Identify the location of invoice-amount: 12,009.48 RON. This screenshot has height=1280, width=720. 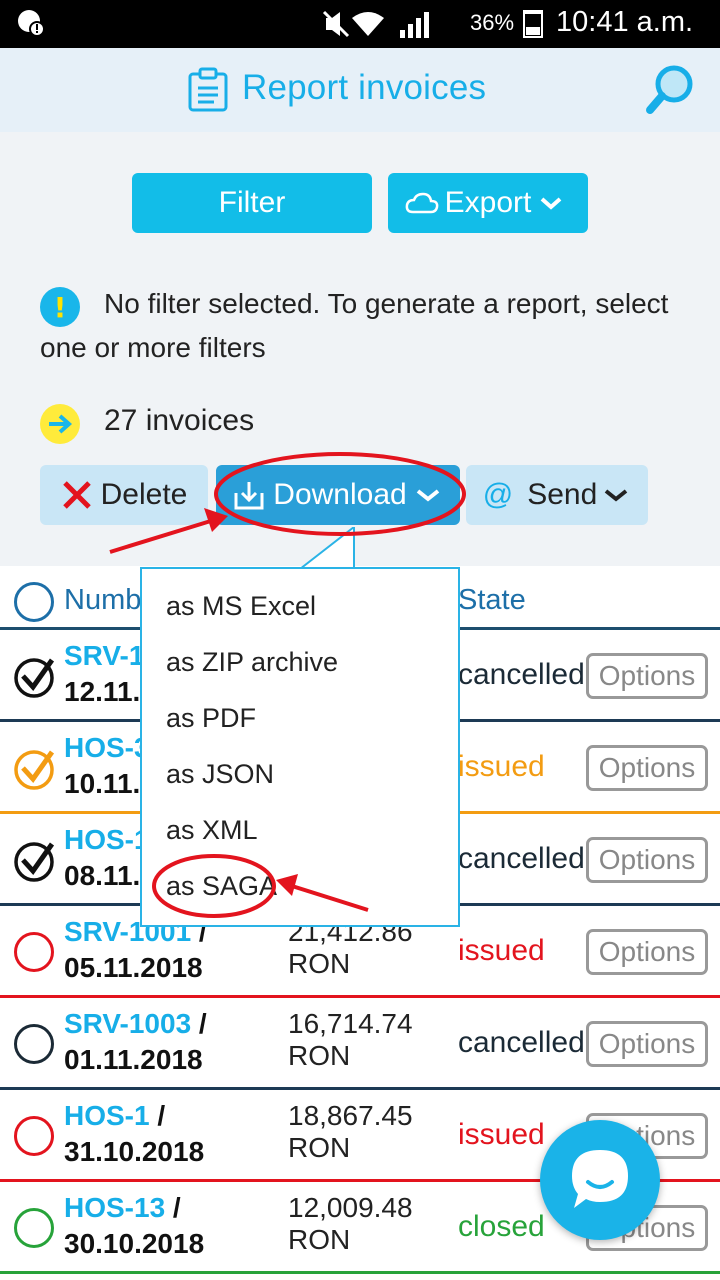
(350, 1224).